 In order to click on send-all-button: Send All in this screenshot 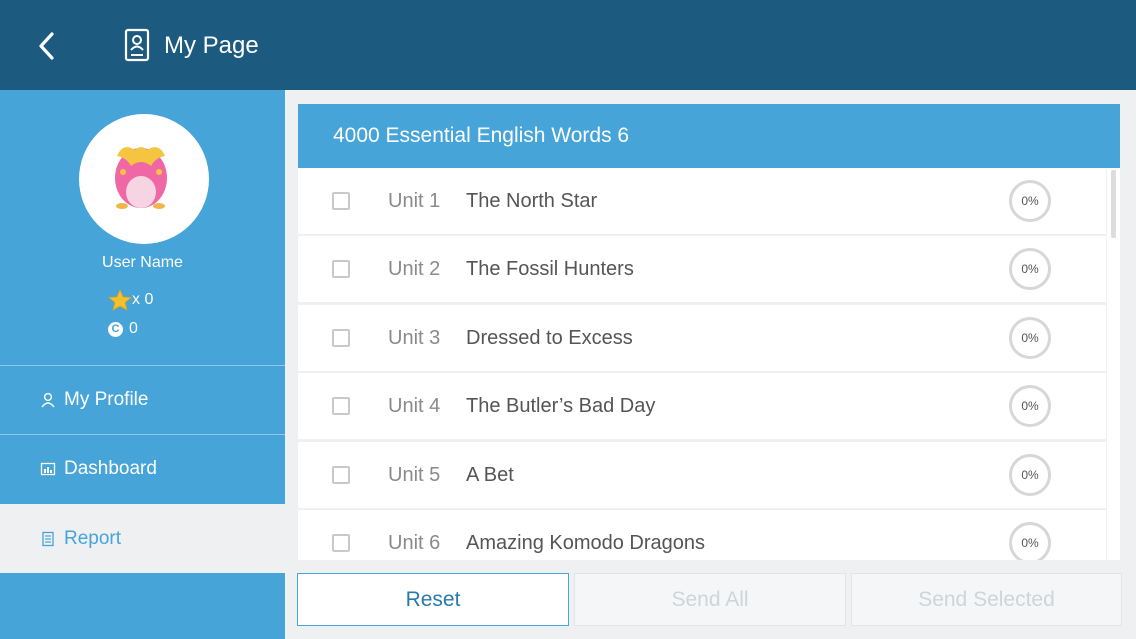, I will do `click(710, 599)`.